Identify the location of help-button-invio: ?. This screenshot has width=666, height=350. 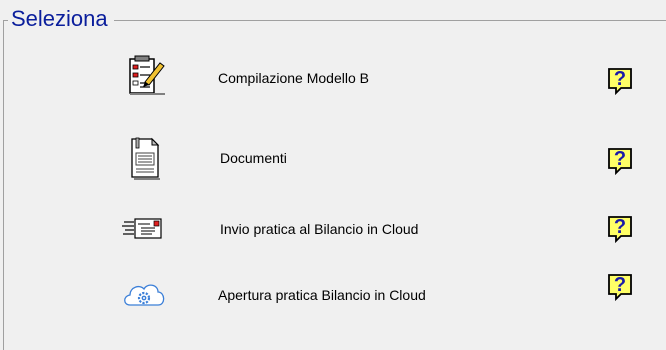
(621, 229).